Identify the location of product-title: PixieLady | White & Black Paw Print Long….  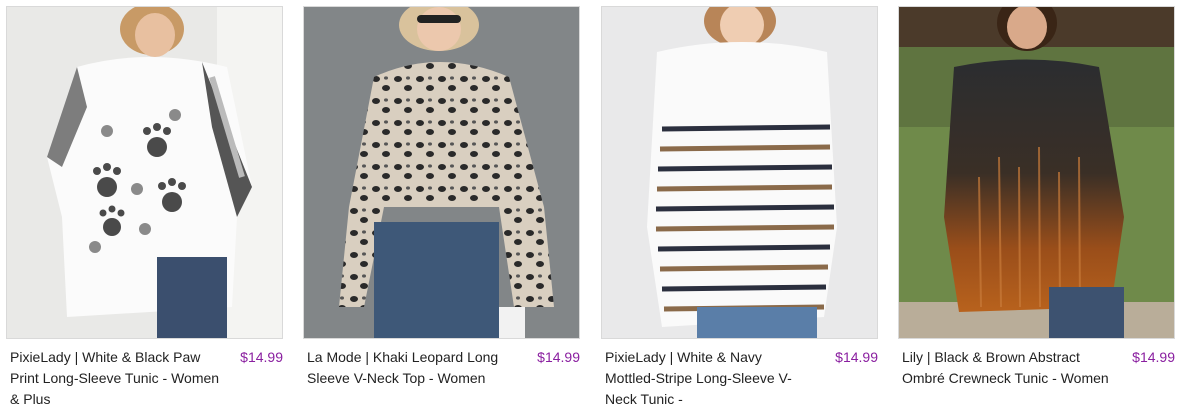
(115, 378).